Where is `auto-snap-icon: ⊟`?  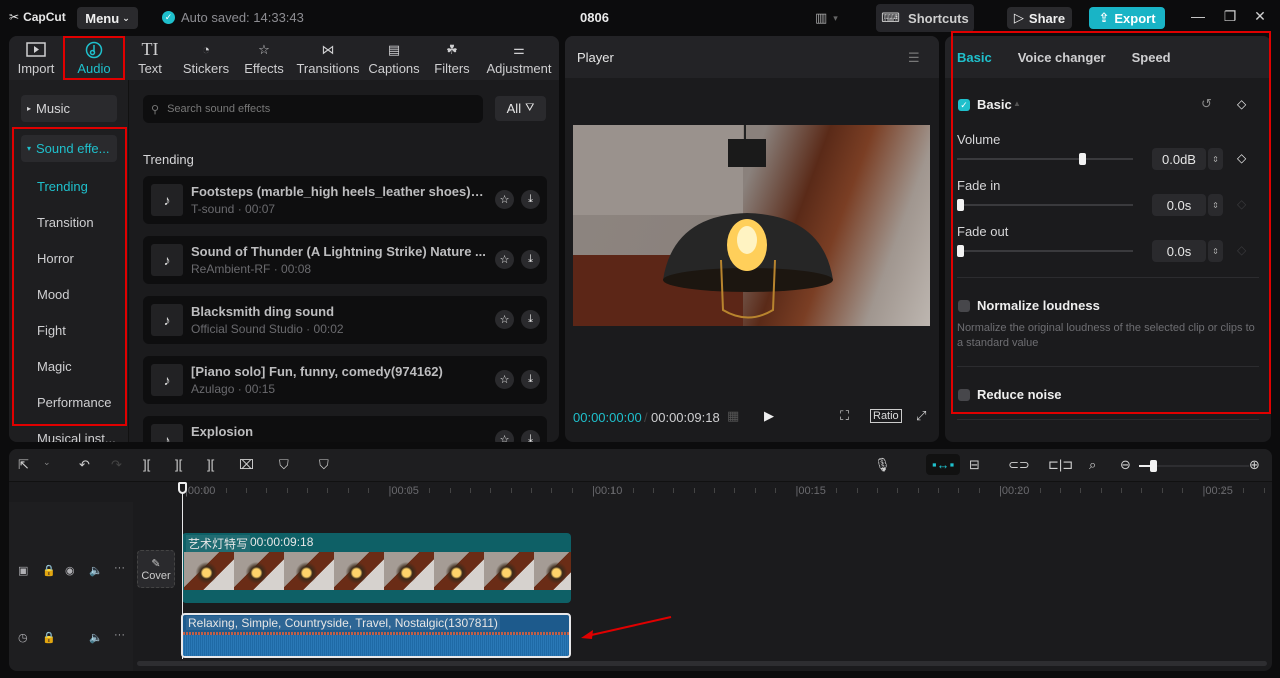 auto-snap-icon: ⊟ is located at coordinates (974, 465).